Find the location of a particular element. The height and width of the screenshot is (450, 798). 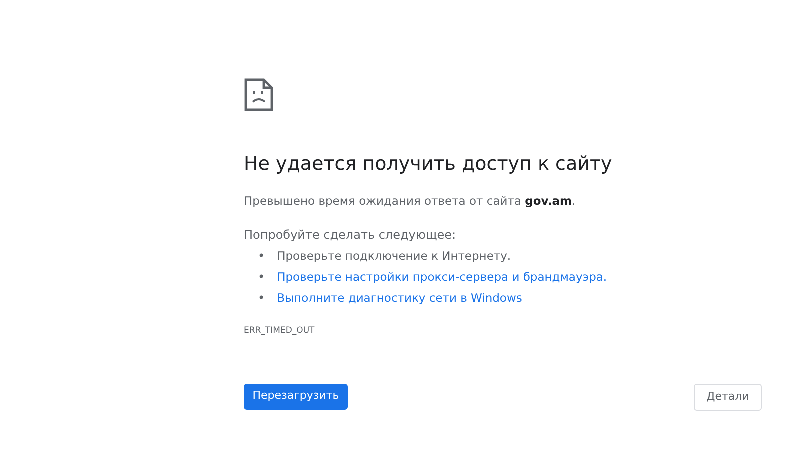

error-summary: Превышено время ожидания ответа от сайта gov.am. is located at coordinates (410, 201).